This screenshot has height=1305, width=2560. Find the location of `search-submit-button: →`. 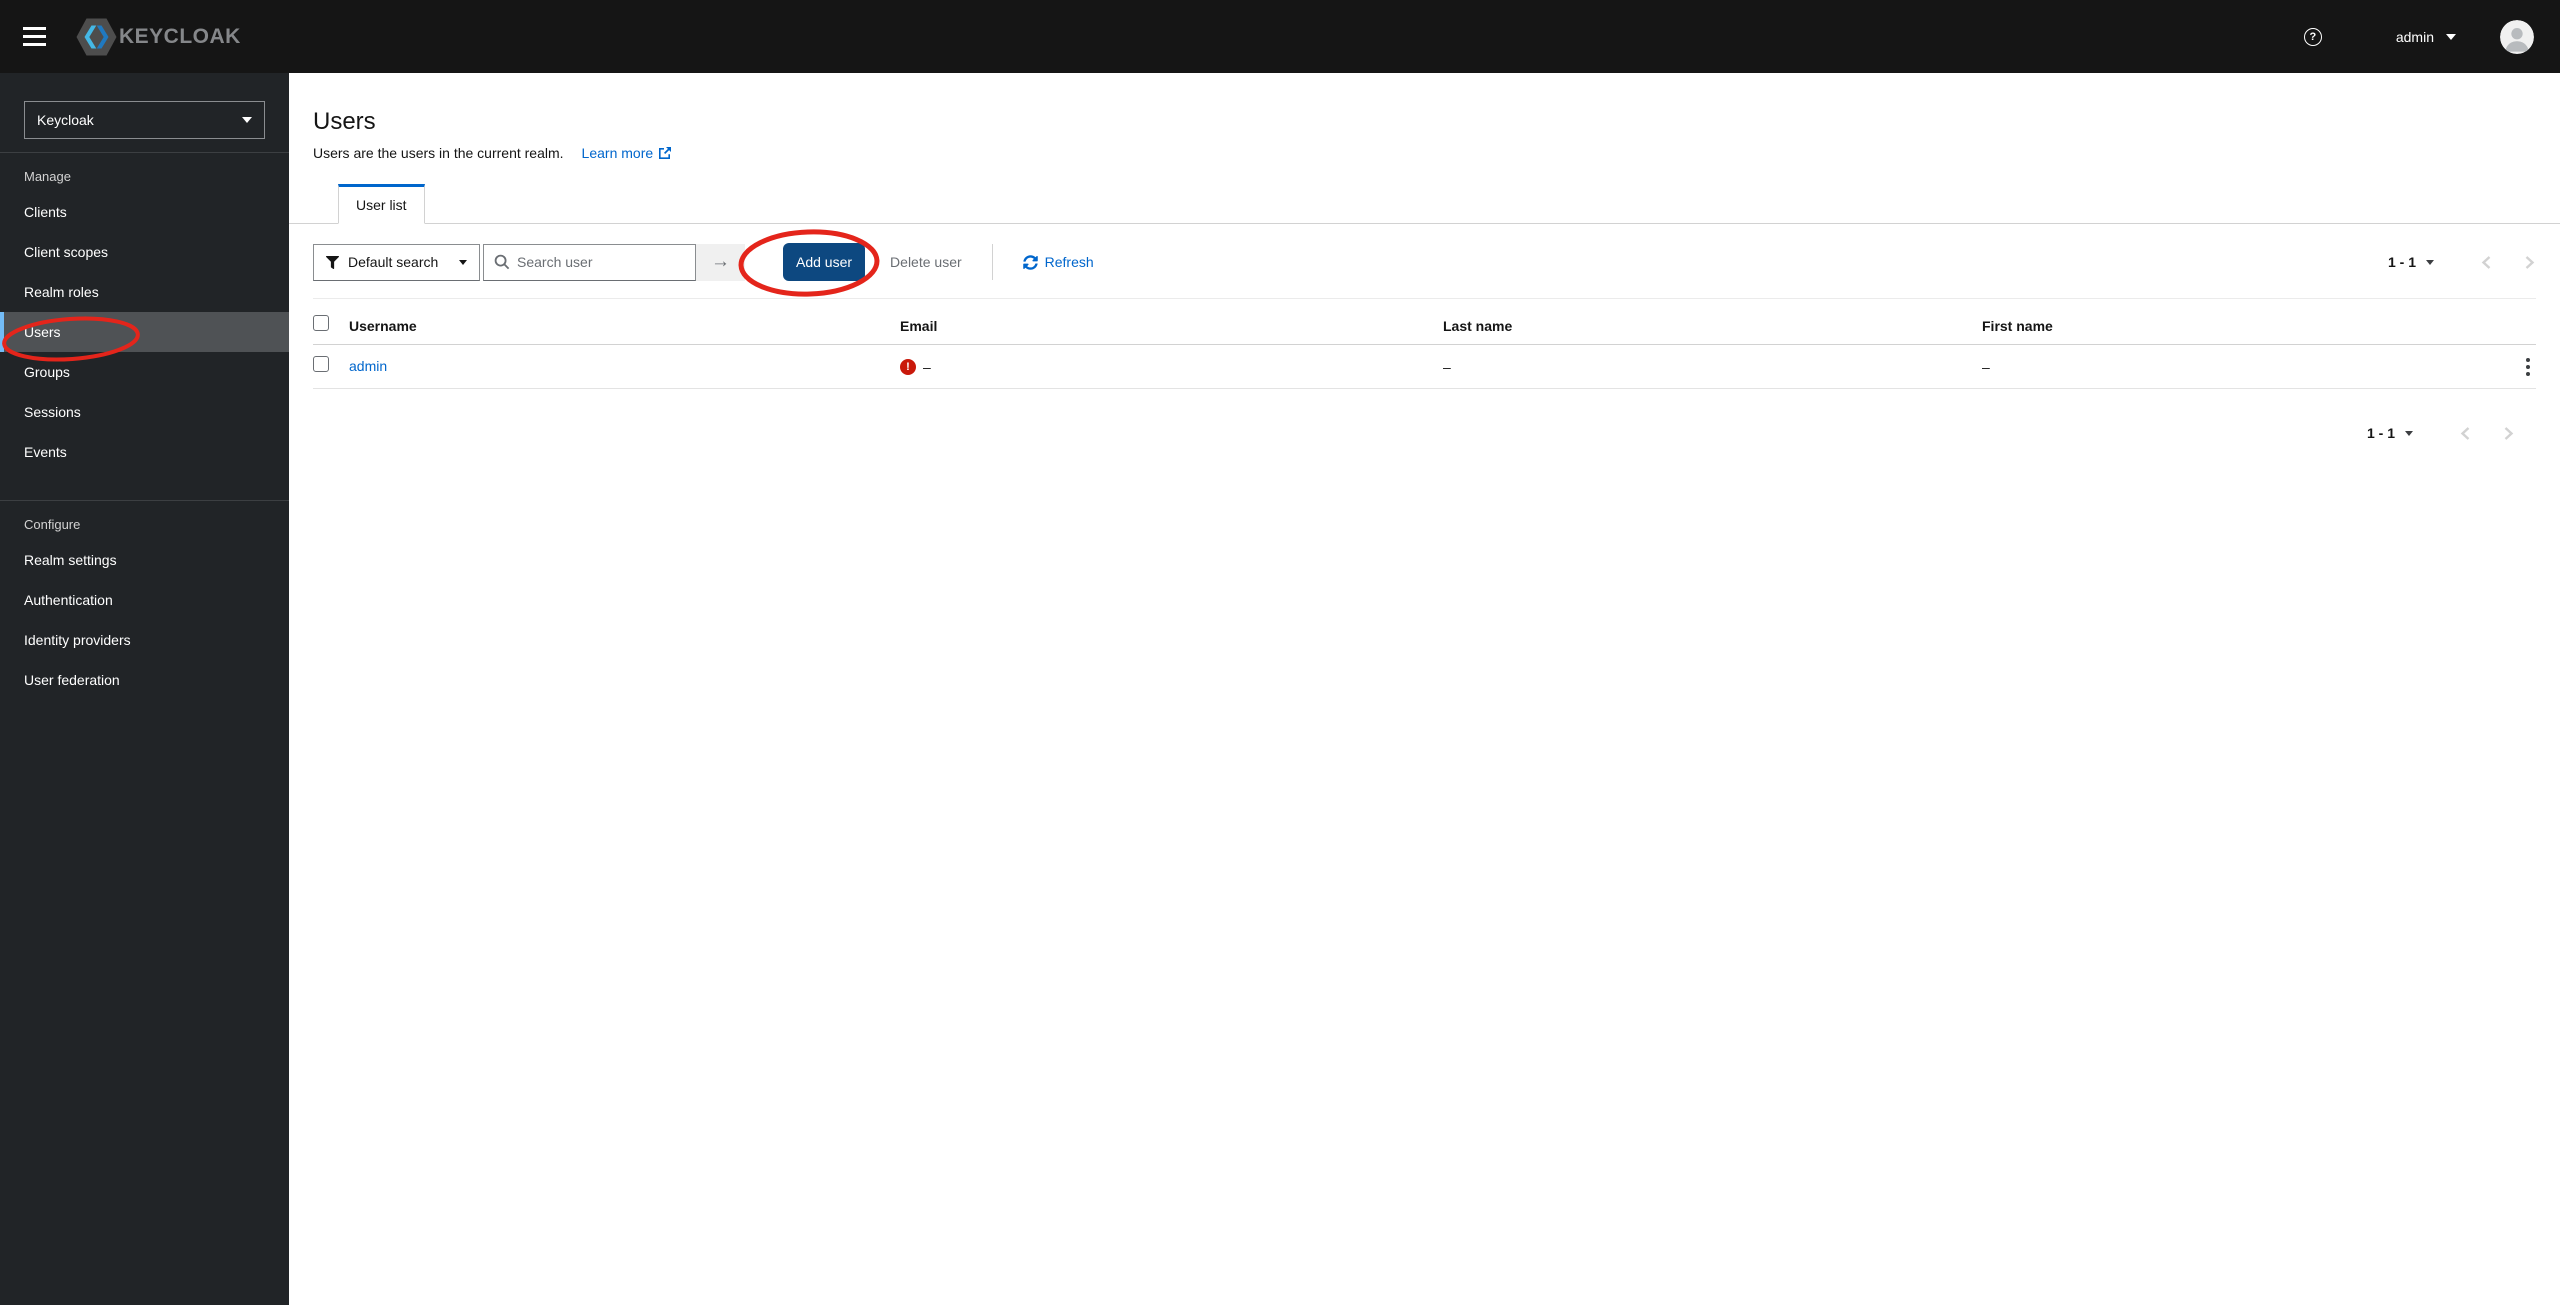

search-submit-button: → is located at coordinates (720, 262).